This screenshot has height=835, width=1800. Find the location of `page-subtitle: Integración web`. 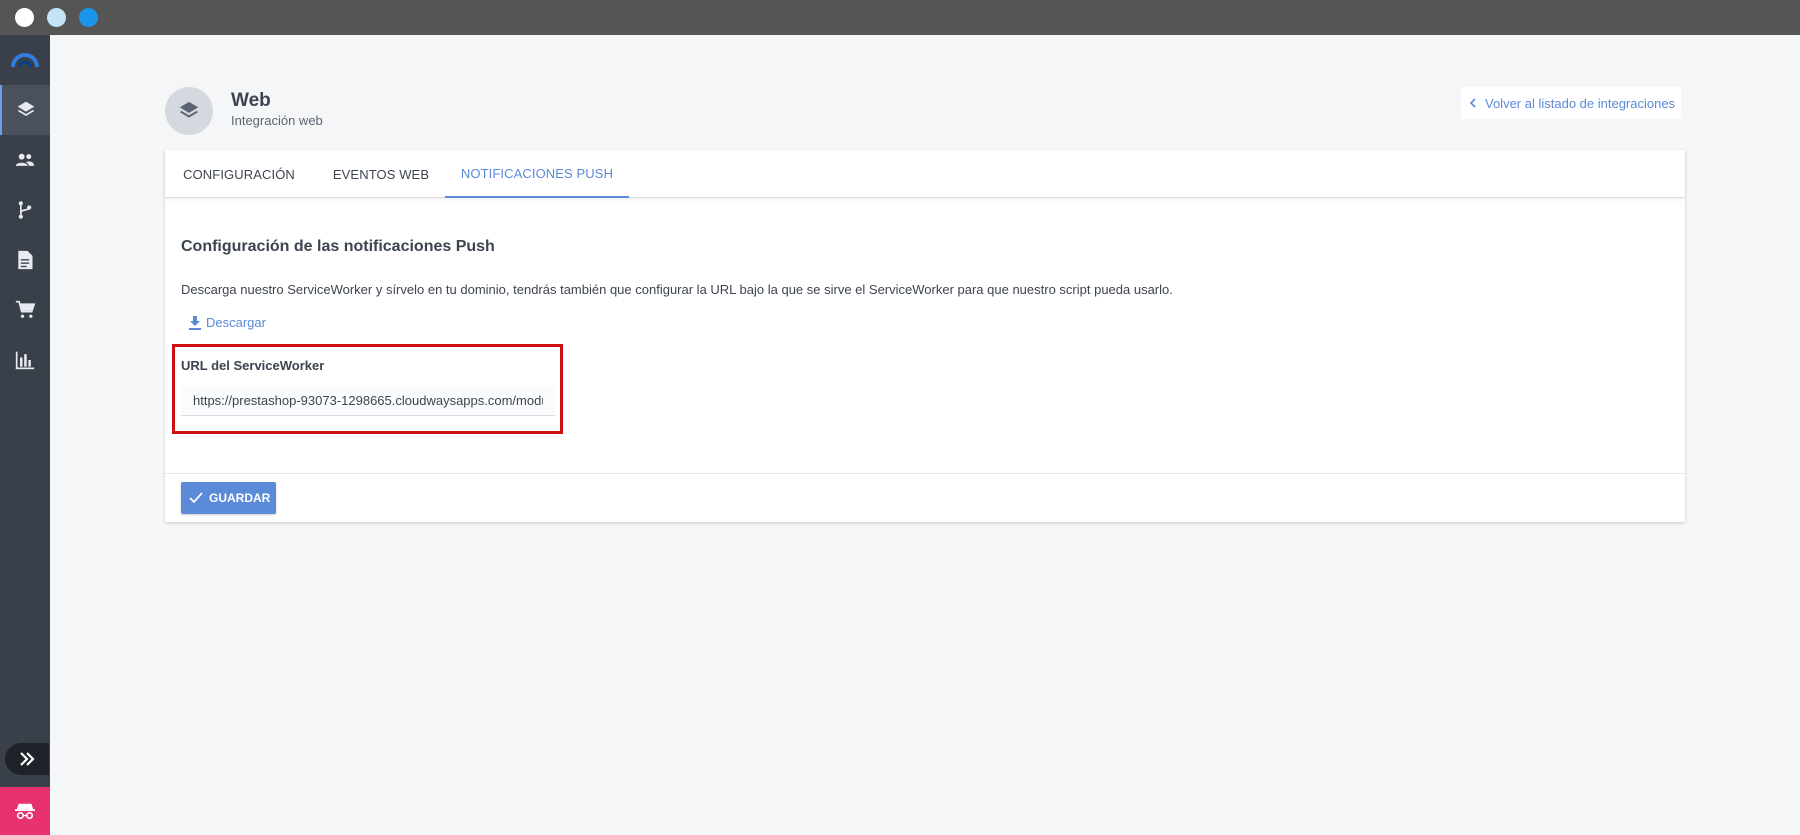

page-subtitle: Integración web is located at coordinates (277, 120).